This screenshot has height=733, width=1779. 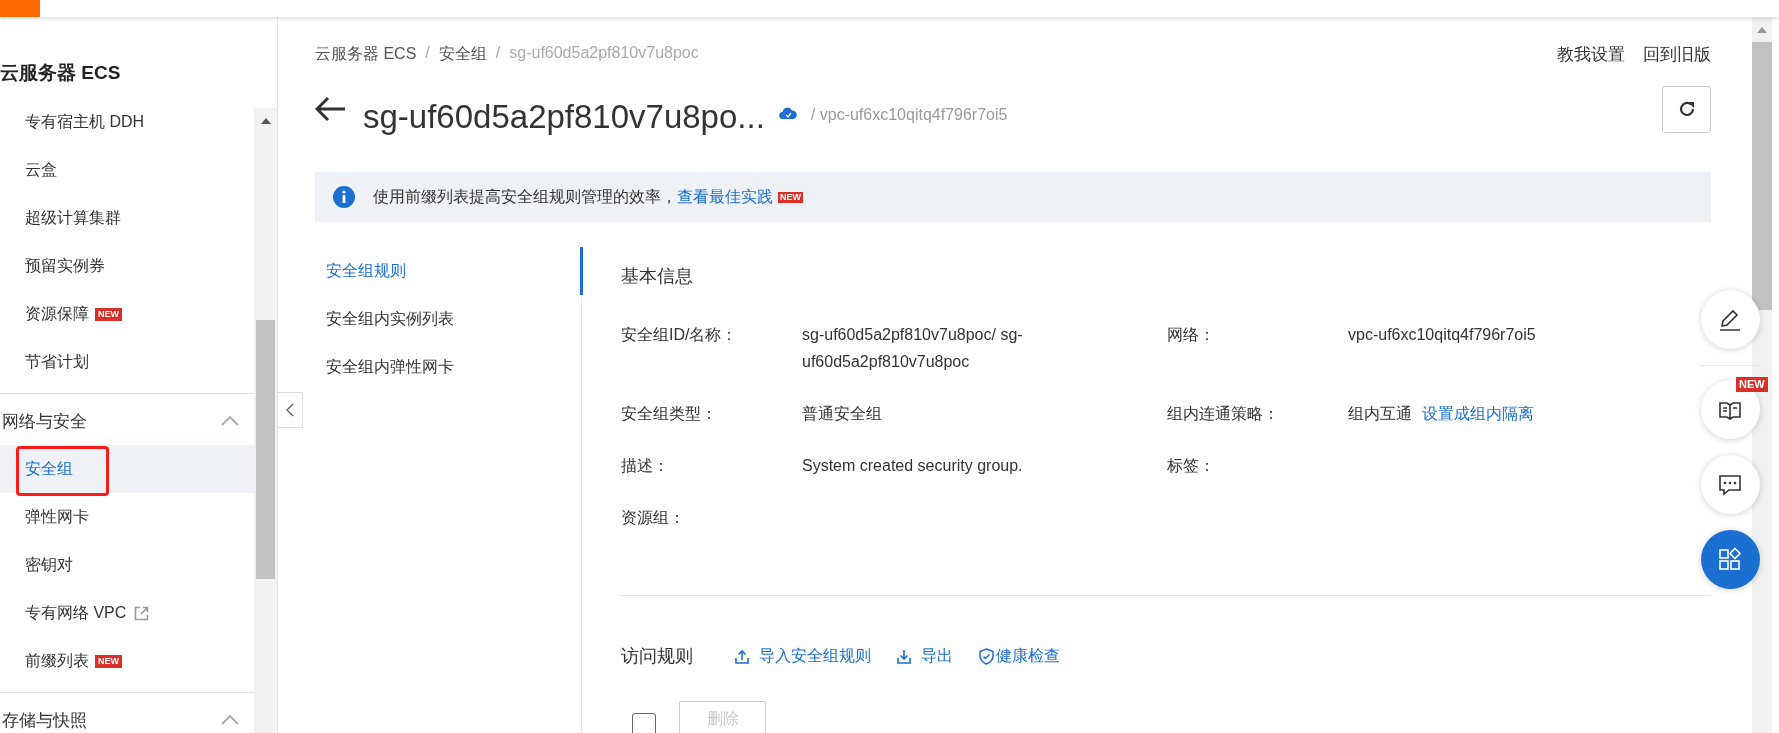 What do you see at coordinates (653, 518) in the screenshot?
I see `field-label: 资源组：` at bounding box center [653, 518].